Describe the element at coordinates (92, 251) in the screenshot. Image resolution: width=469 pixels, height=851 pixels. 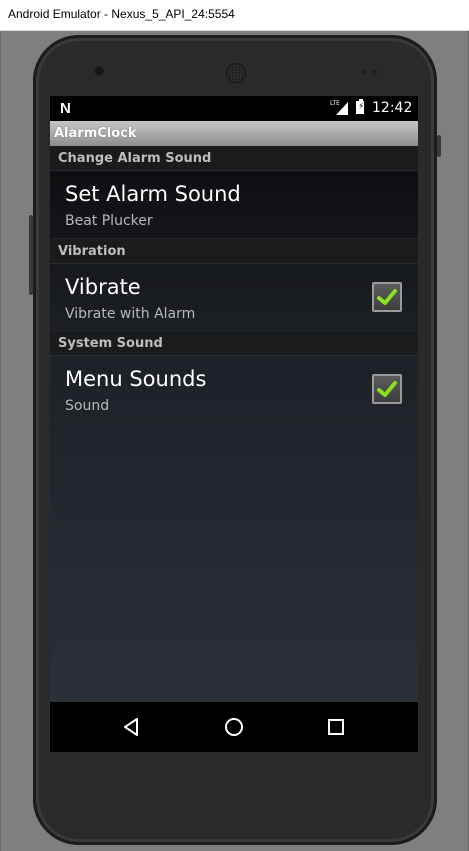
I see `category-title: Vibration` at that location.